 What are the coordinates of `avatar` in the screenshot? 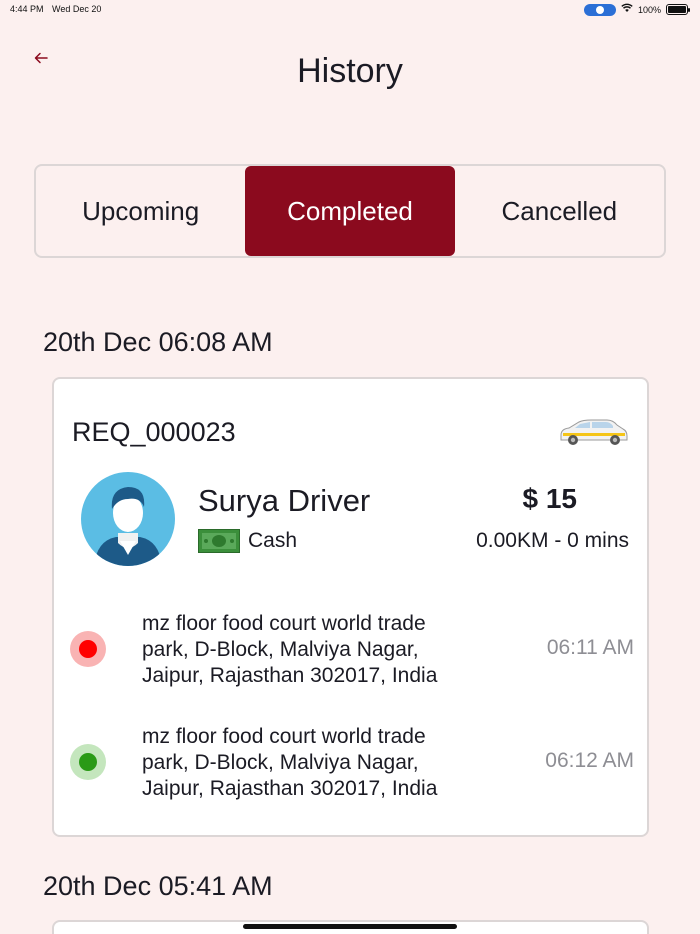 It's located at (128, 519).